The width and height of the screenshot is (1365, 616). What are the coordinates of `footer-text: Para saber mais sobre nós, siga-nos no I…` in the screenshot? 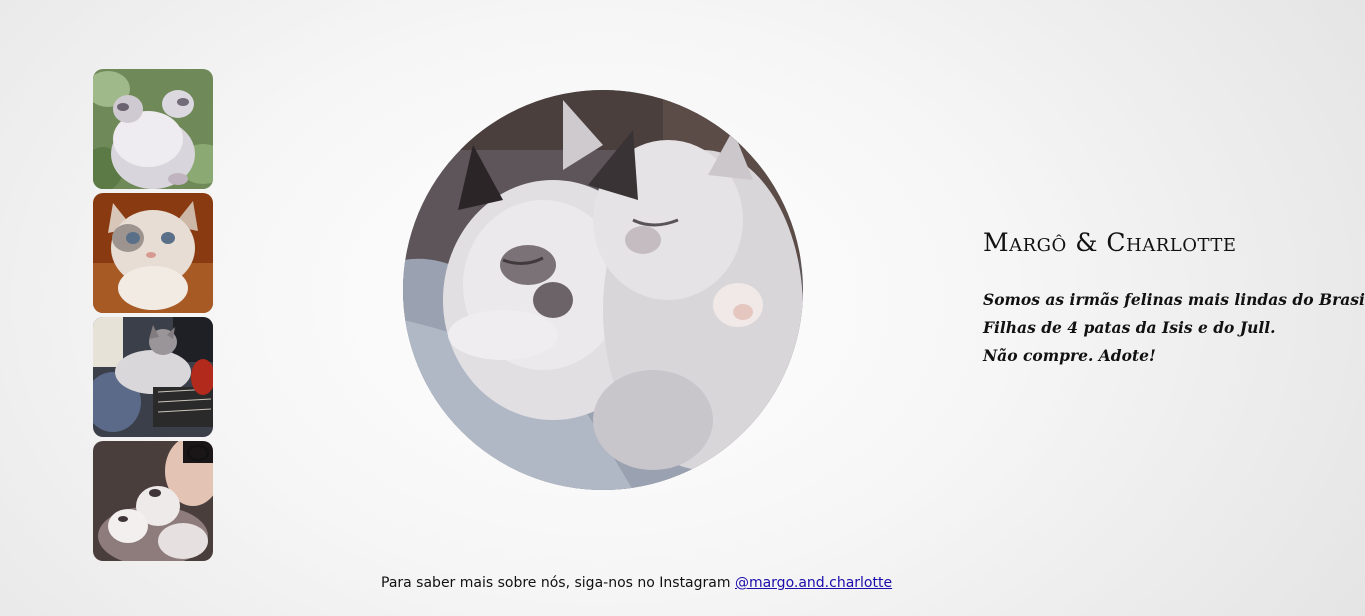 It's located at (556, 583).